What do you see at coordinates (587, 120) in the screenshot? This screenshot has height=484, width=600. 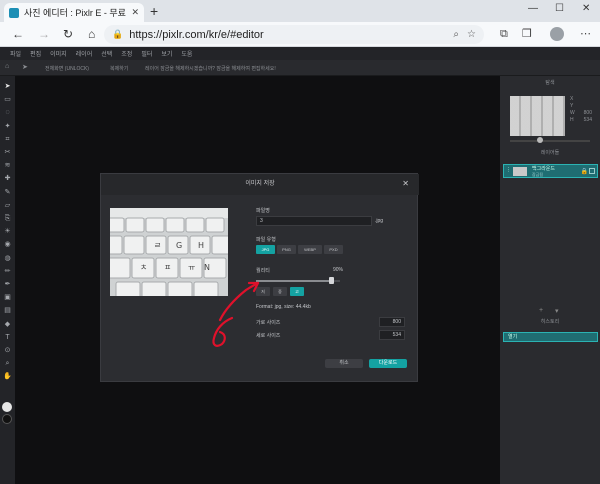 I see `nav-h-value: 534` at bounding box center [587, 120].